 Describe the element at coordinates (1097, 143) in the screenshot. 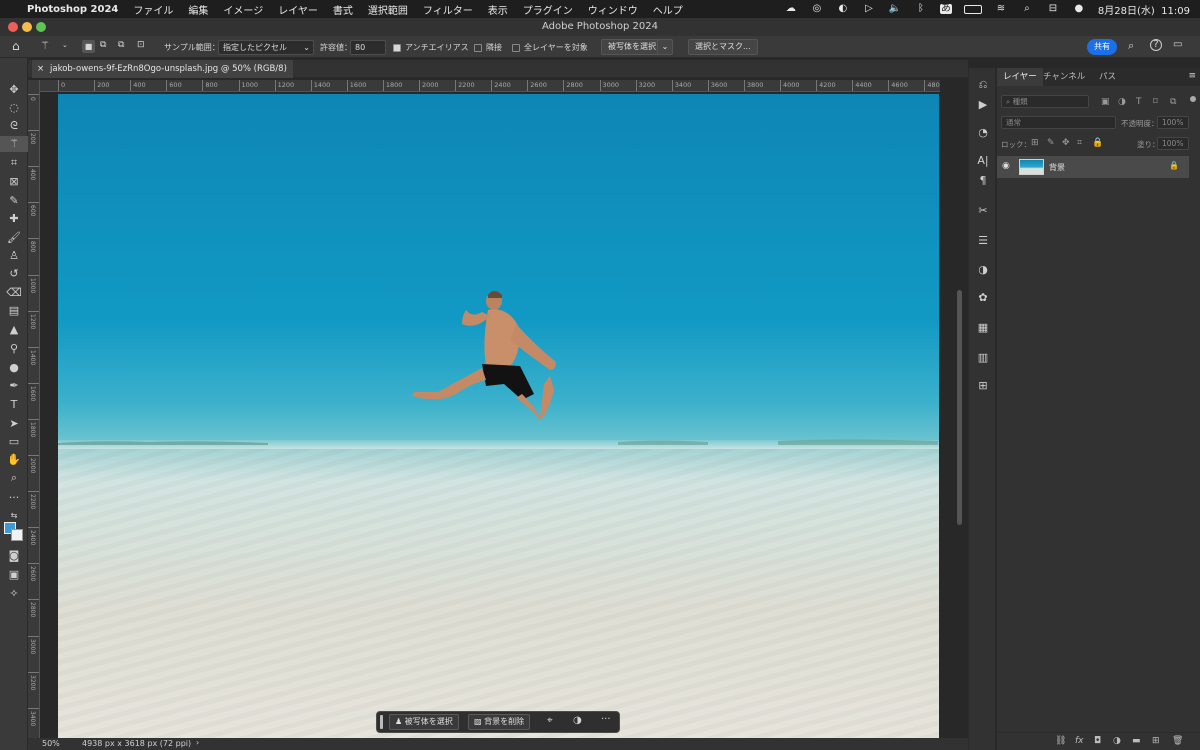

I see `lock-all-icon: 🔒` at that location.